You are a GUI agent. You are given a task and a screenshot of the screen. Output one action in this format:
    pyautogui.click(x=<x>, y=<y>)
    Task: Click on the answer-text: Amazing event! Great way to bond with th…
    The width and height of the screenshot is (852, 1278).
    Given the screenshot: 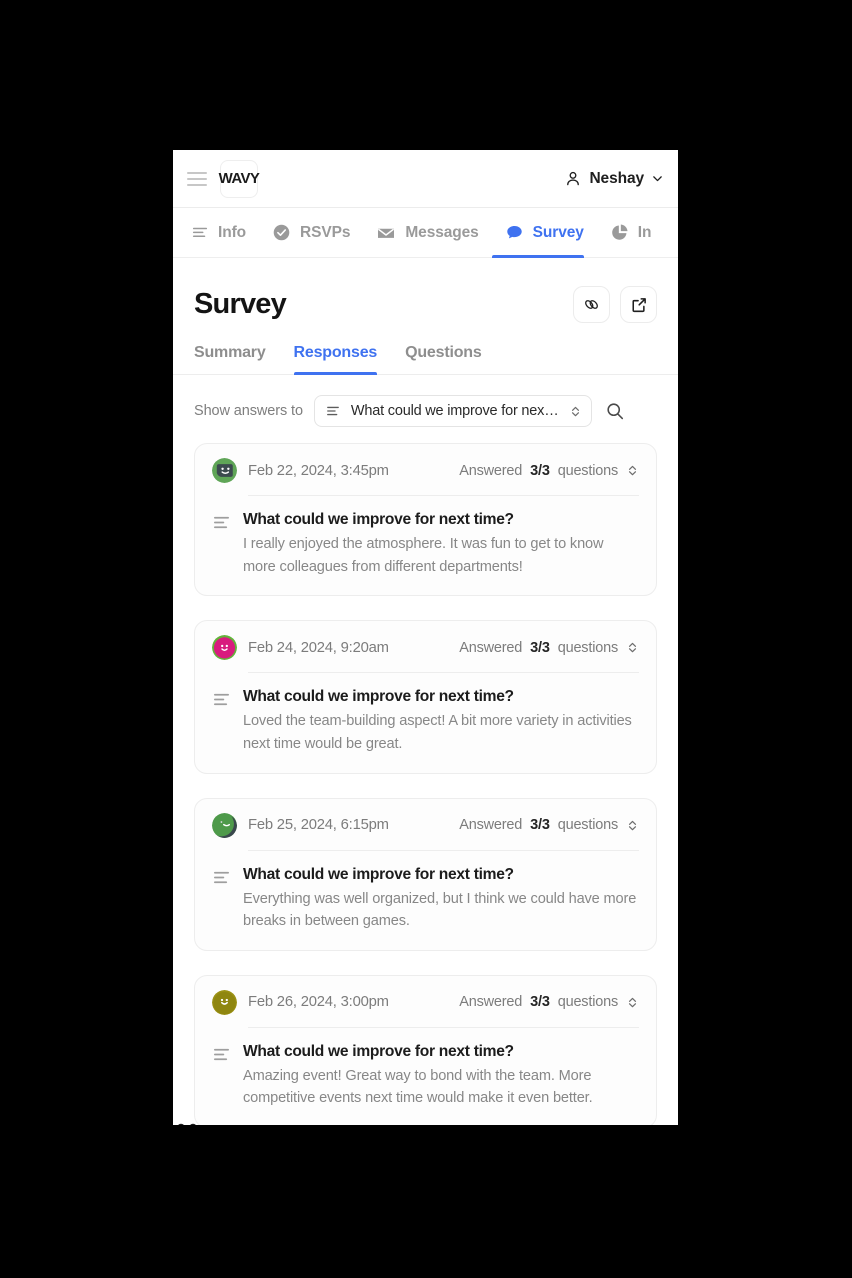 What is the action you would take?
    pyautogui.click(x=418, y=1087)
    